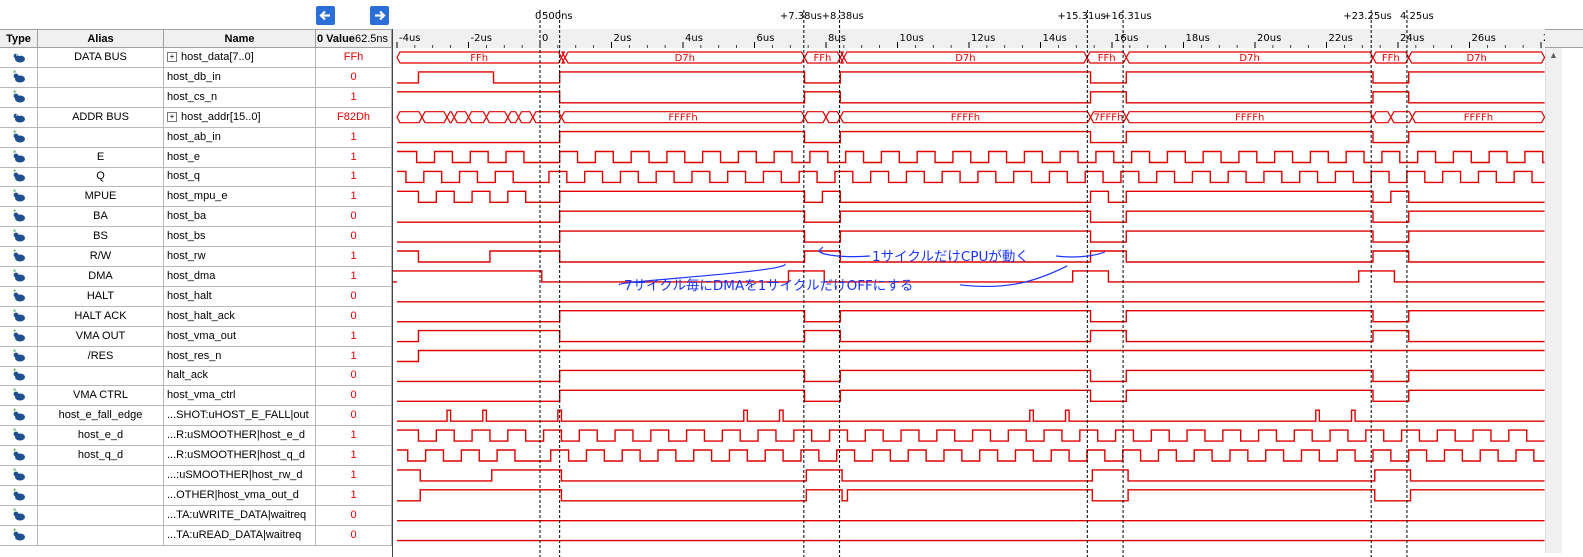 The width and height of the screenshot is (1583, 557). Describe the element at coordinates (101, 237) in the screenshot. I see `signal-alias: BS` at that location.